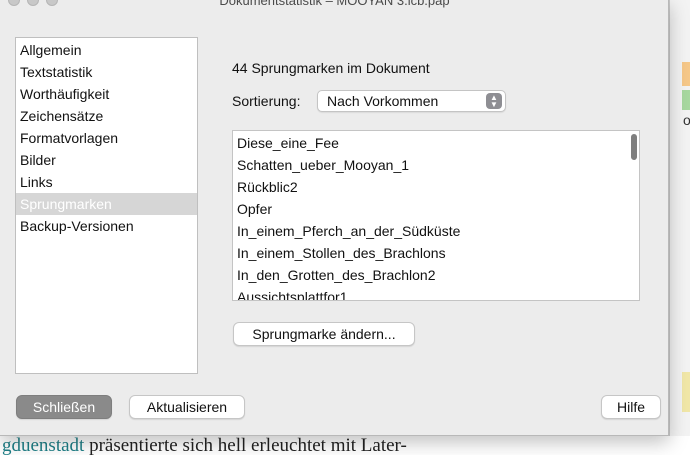  I want to click on sort-label: Sortierung:, so click(266, 101).